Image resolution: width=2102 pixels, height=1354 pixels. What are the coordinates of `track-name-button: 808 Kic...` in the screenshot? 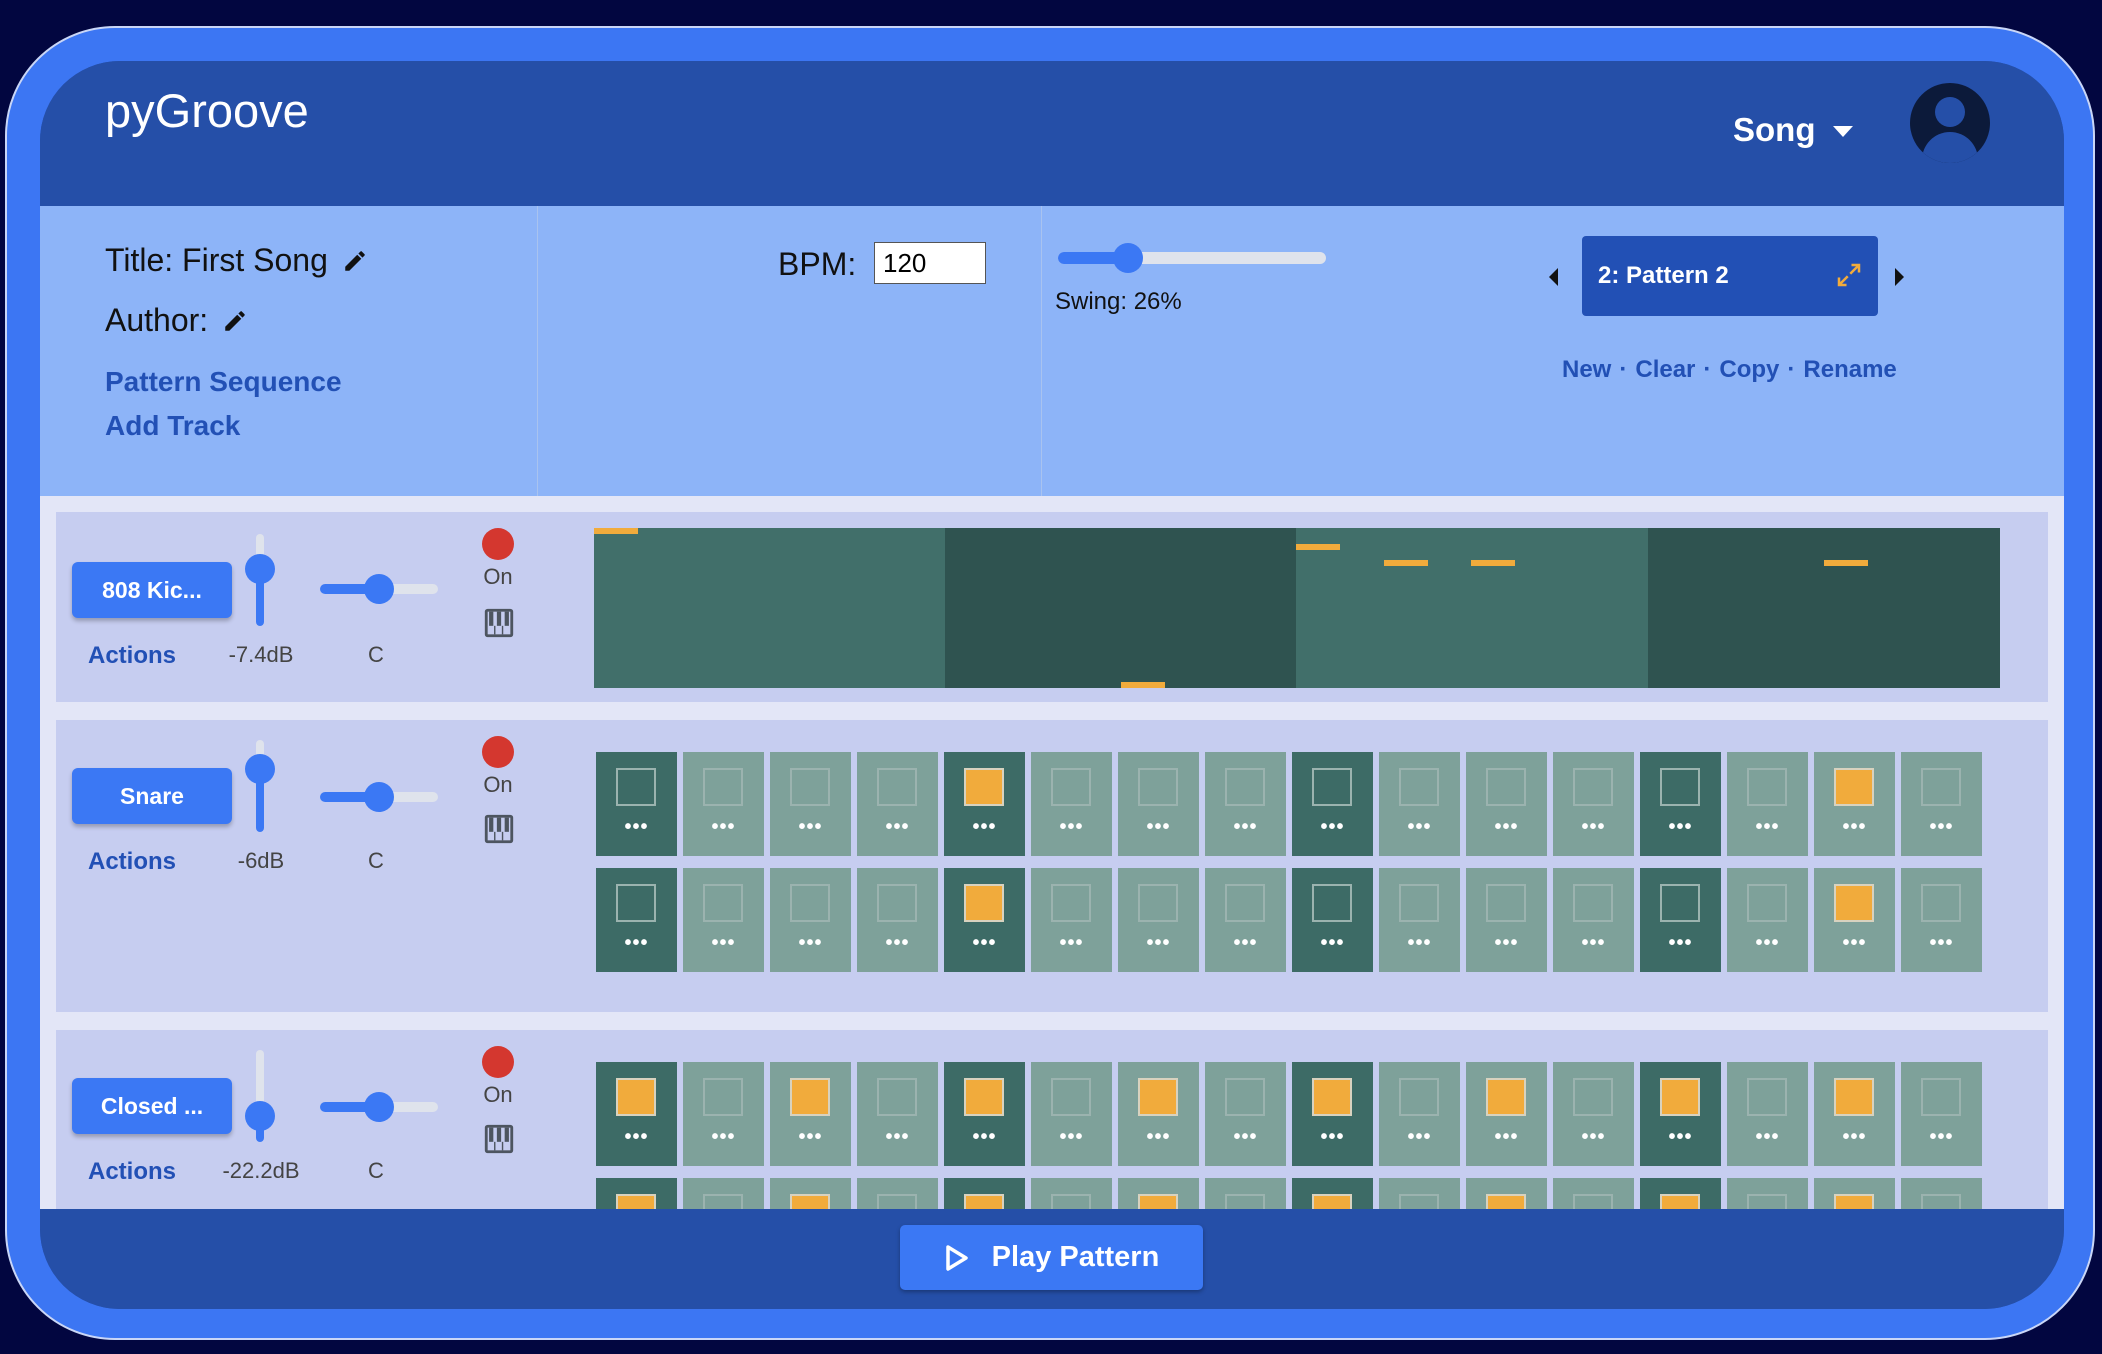 It's located at (152, 590).